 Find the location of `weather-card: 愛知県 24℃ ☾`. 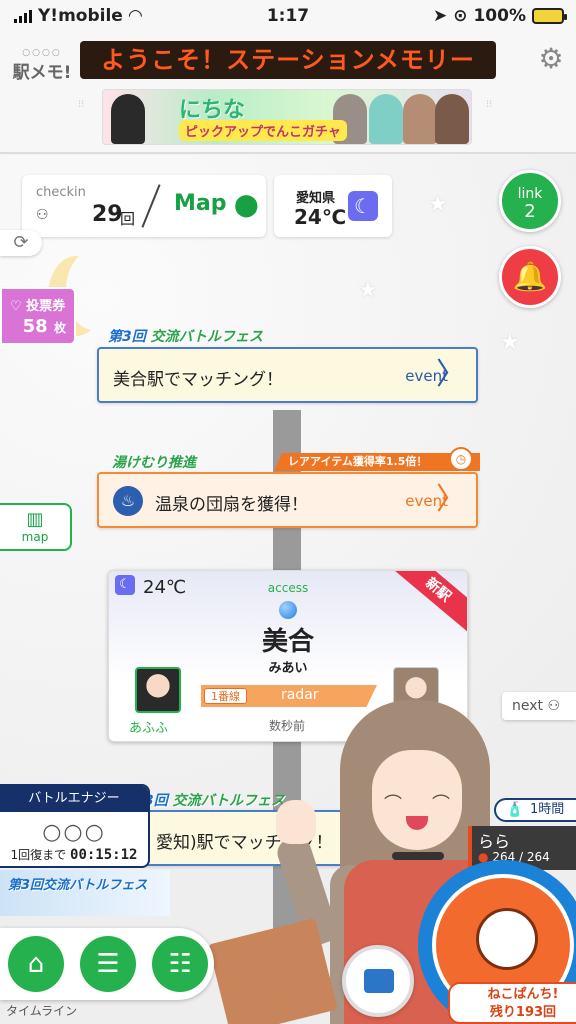

weather-card: 愛知県 24℃ ☾ is located at coordinates (333, 206).